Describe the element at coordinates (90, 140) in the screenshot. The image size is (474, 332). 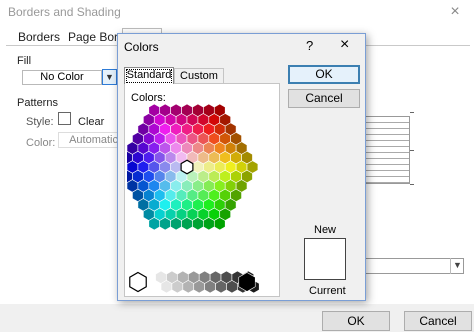
I see `pattern-color-select: Automatic` at that location.